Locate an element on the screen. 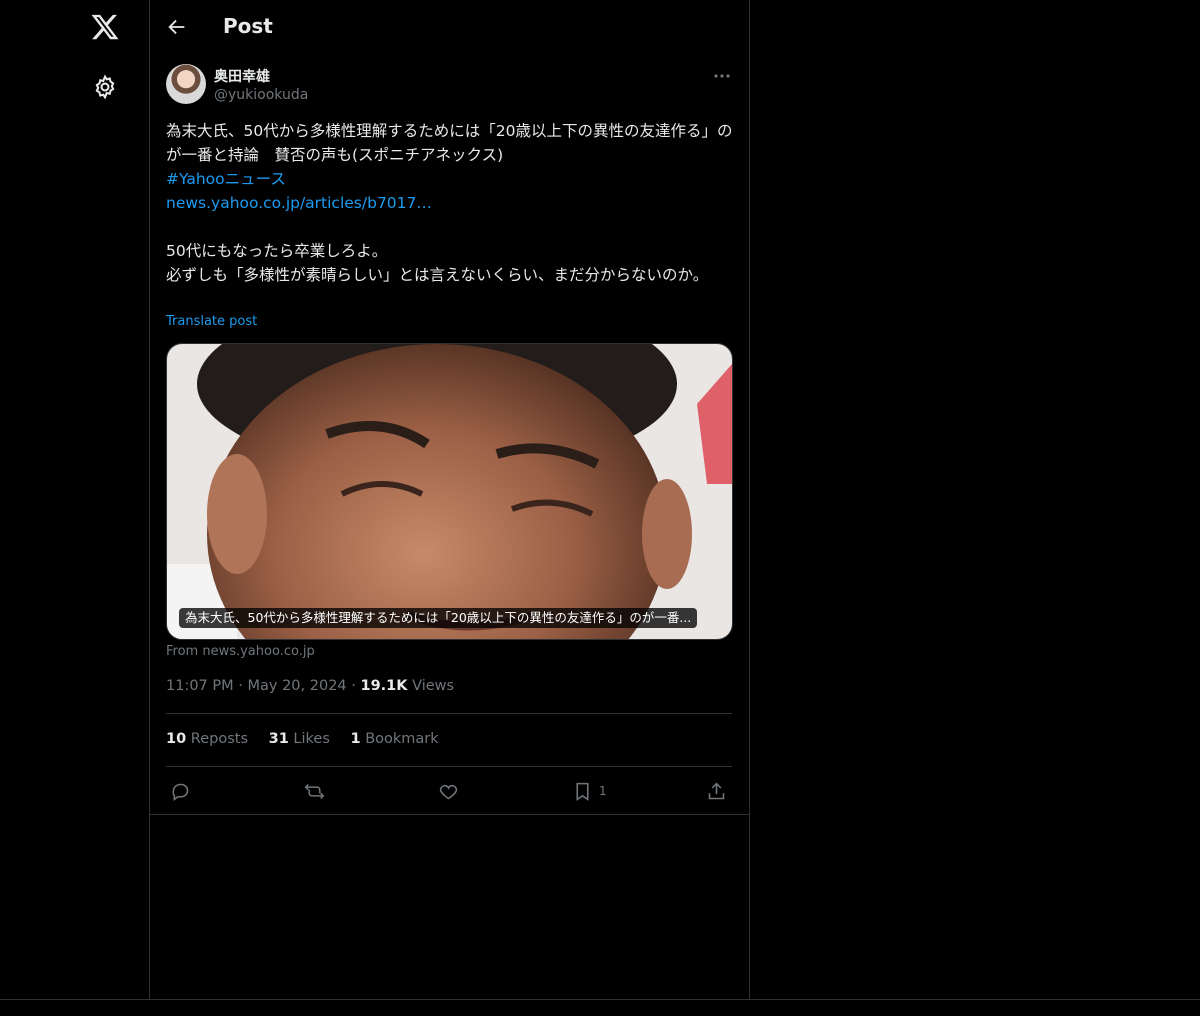 This screenshot has height=1016, width=1200. avatar is located at coordinates (186, 84).